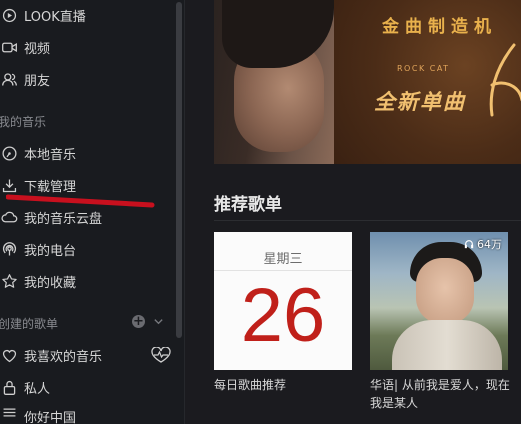 The height and width of the screenshot is (424, 521). What do you see at coordinates (11, 79) in the screenshot?
I see `friends-icon` at bounding box center [11, 79].